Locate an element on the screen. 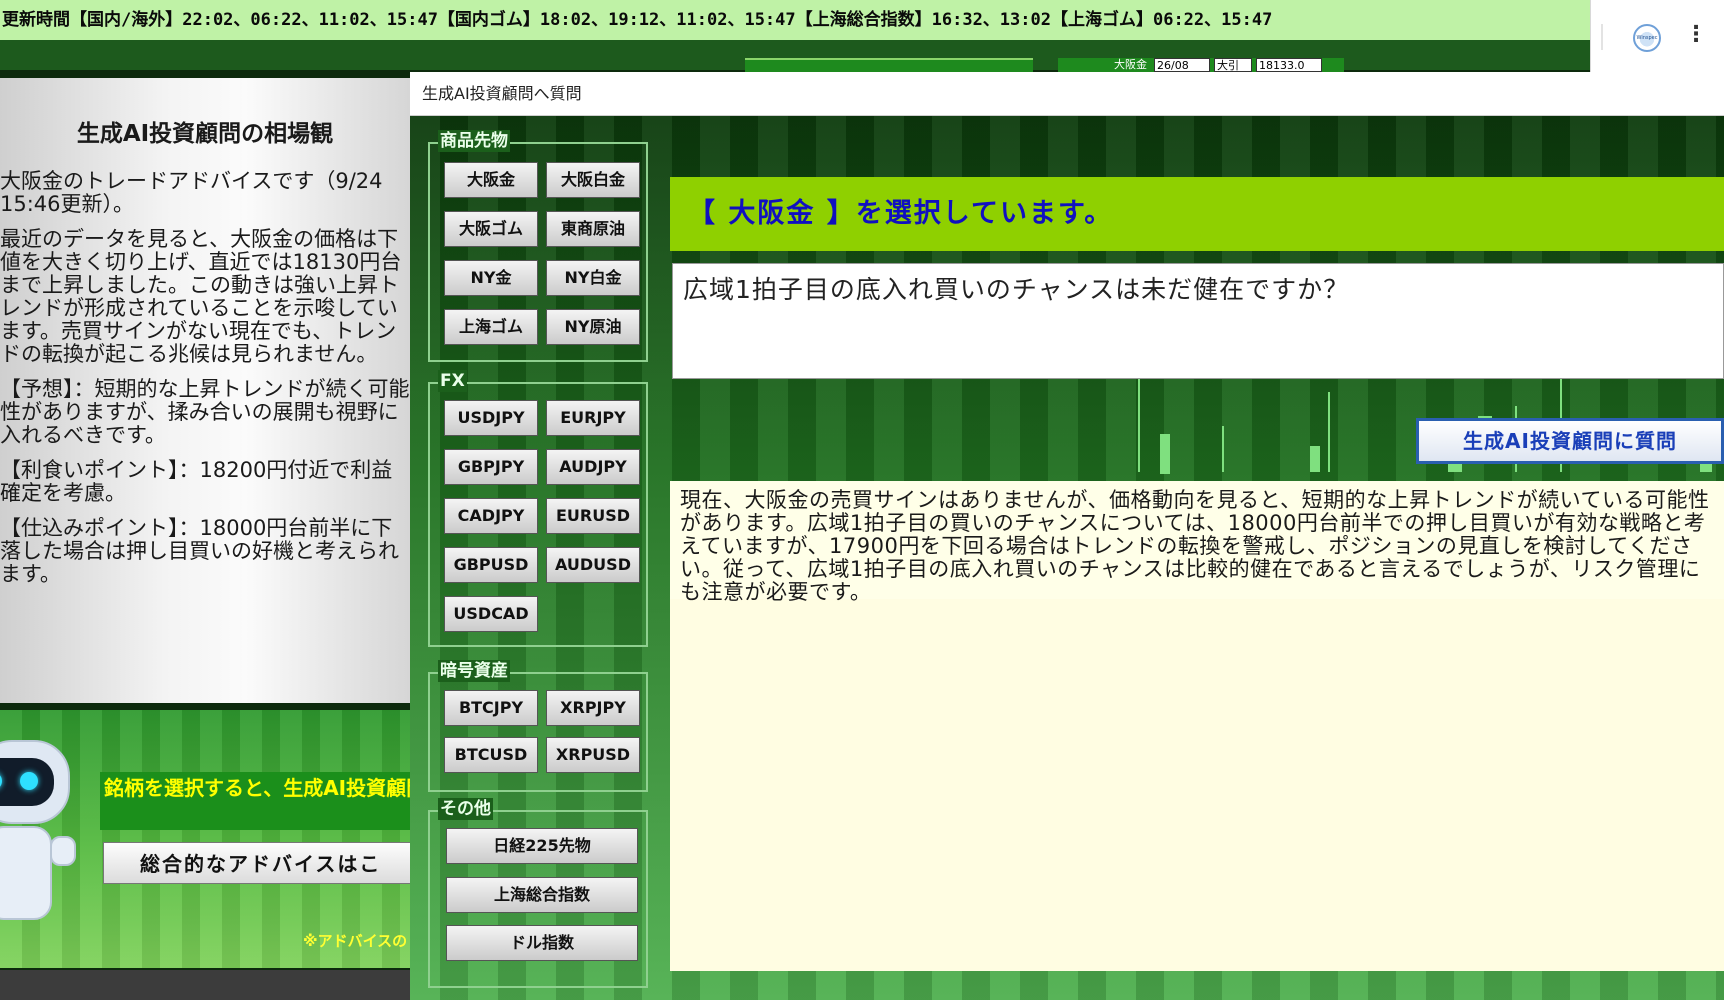 Image resolution: width=1724 pixels, height=1000 pixels. other-group: その他 日経225先物 上海総合指数 ドル指数 is located at coordinates (538, 893).